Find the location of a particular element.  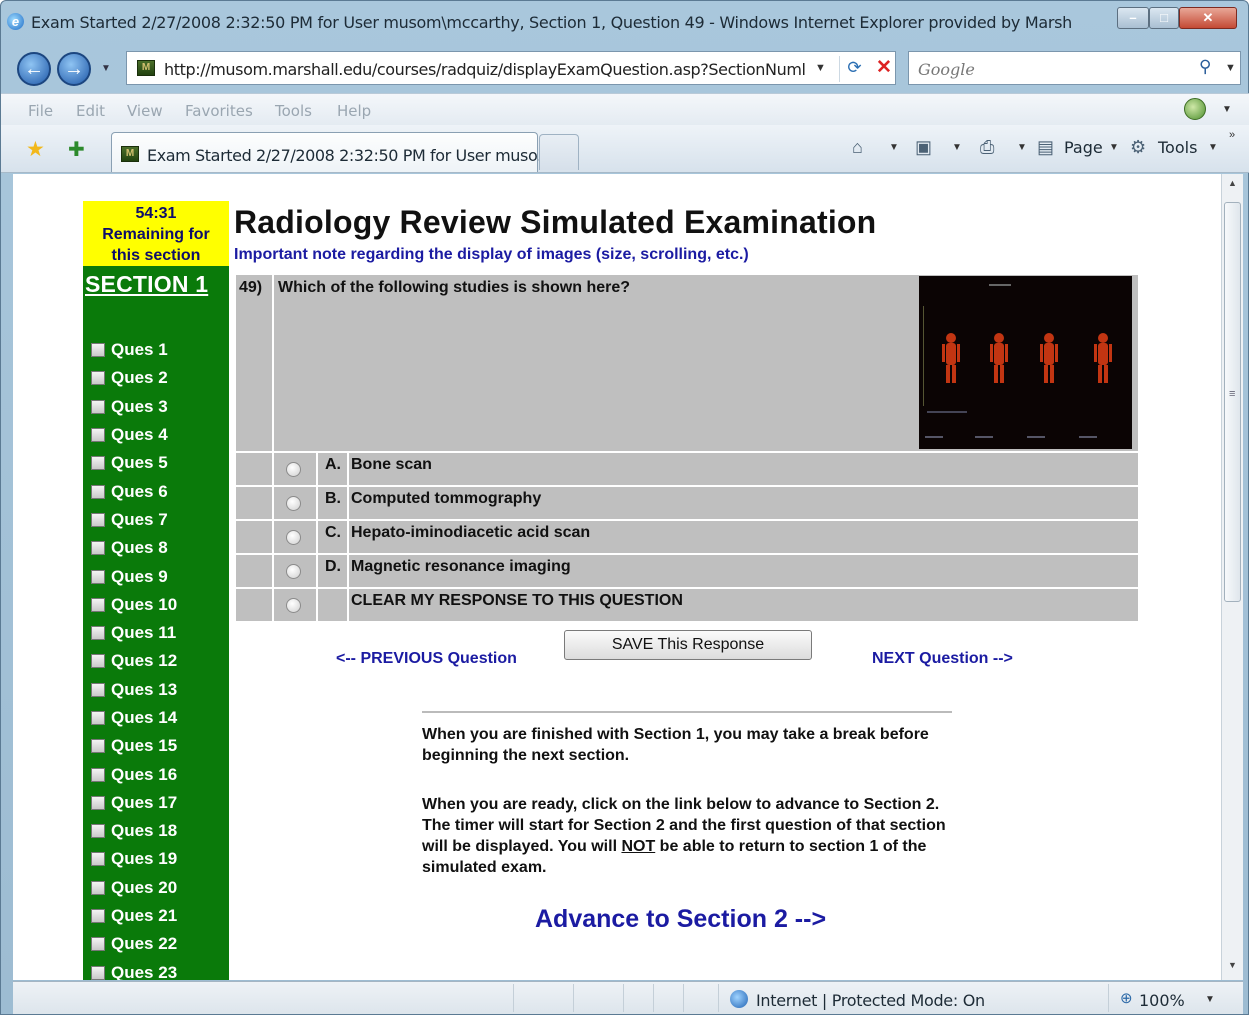

question-nav-item: Ques 22 is located at coordinates (134, 944).